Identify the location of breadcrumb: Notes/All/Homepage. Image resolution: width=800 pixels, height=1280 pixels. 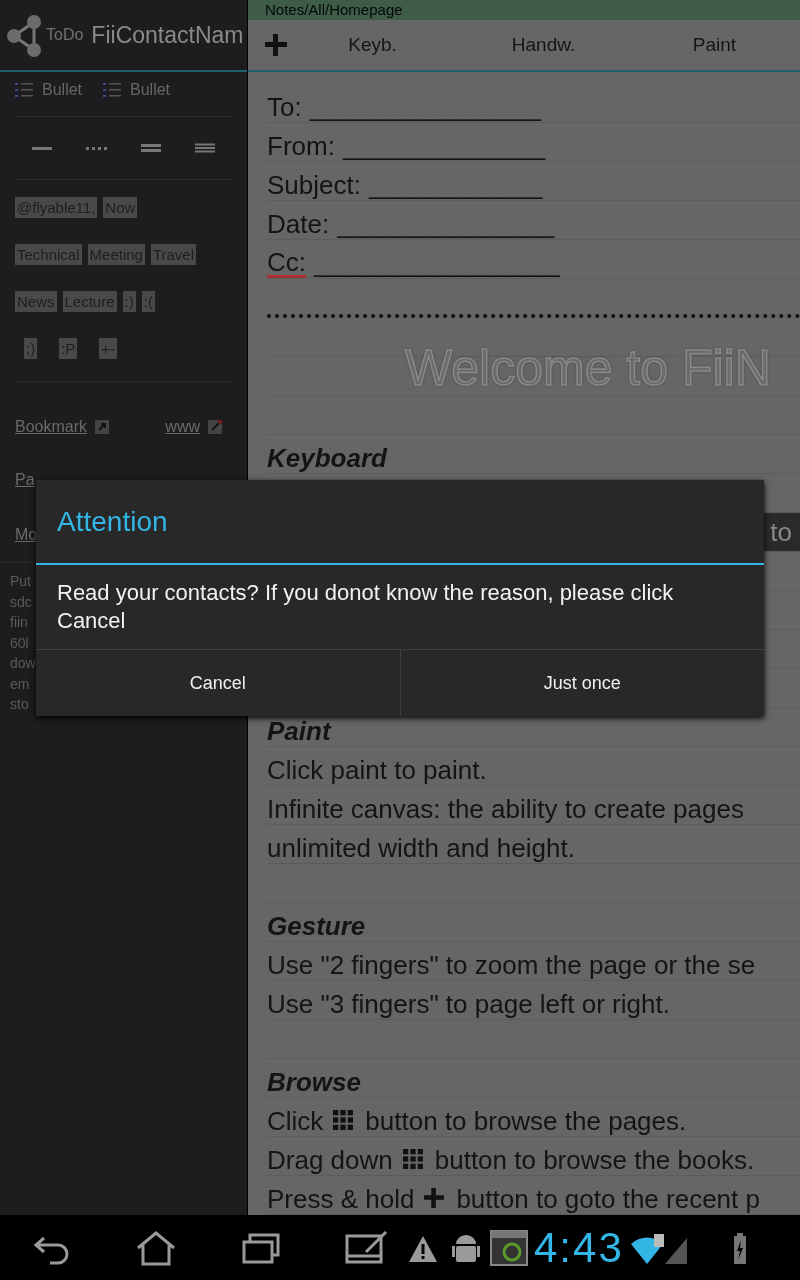
(524, 10).